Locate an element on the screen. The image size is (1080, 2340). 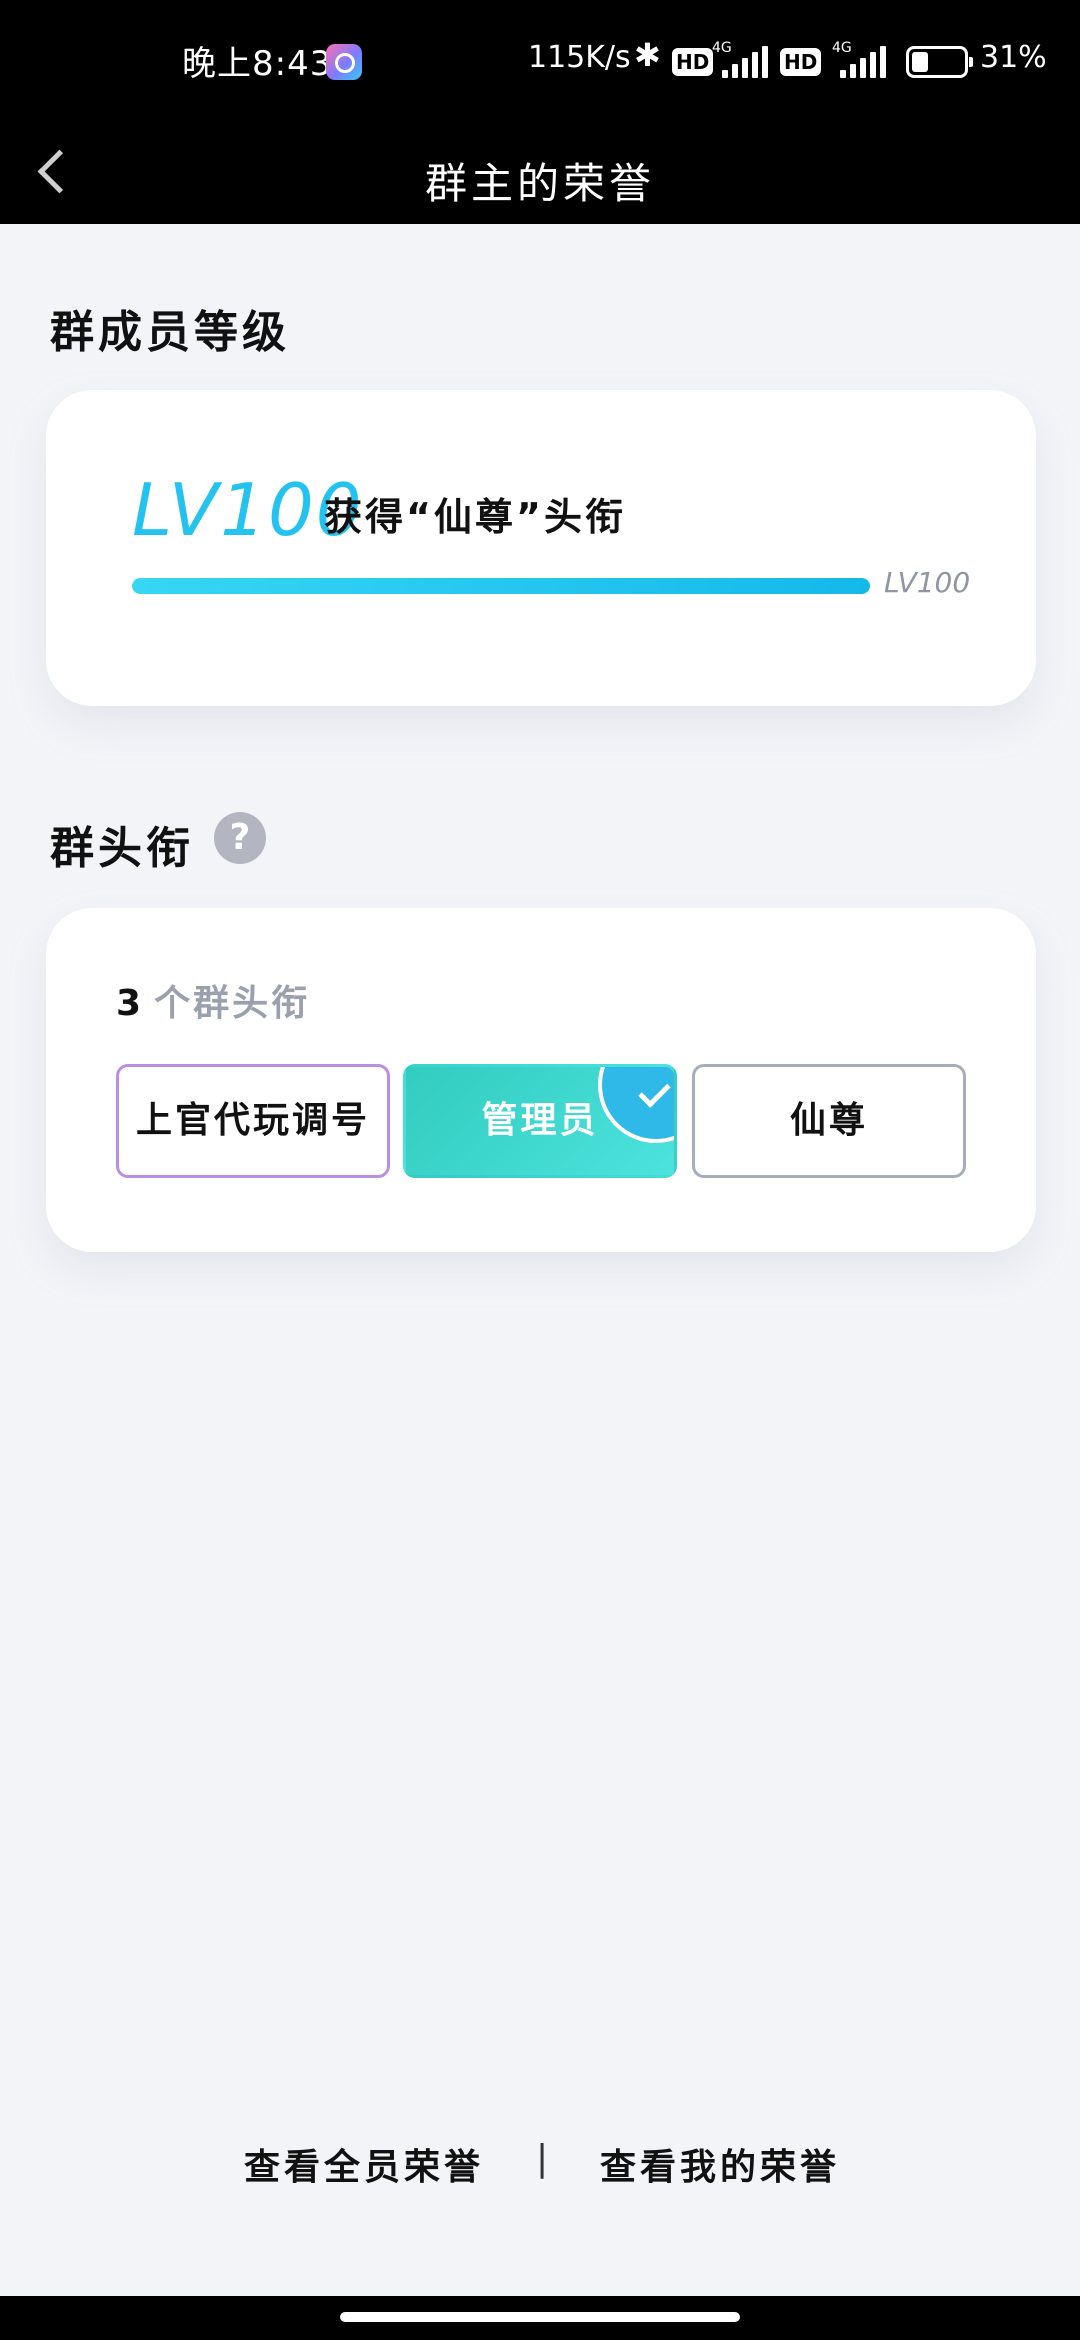
system-nav-bar is located at coordinates (540, 2318).